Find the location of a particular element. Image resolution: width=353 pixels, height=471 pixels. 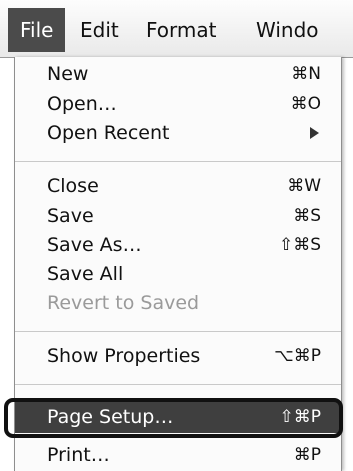

shortcut-label: ⌥⌘P is located at coordinates (297, 356).